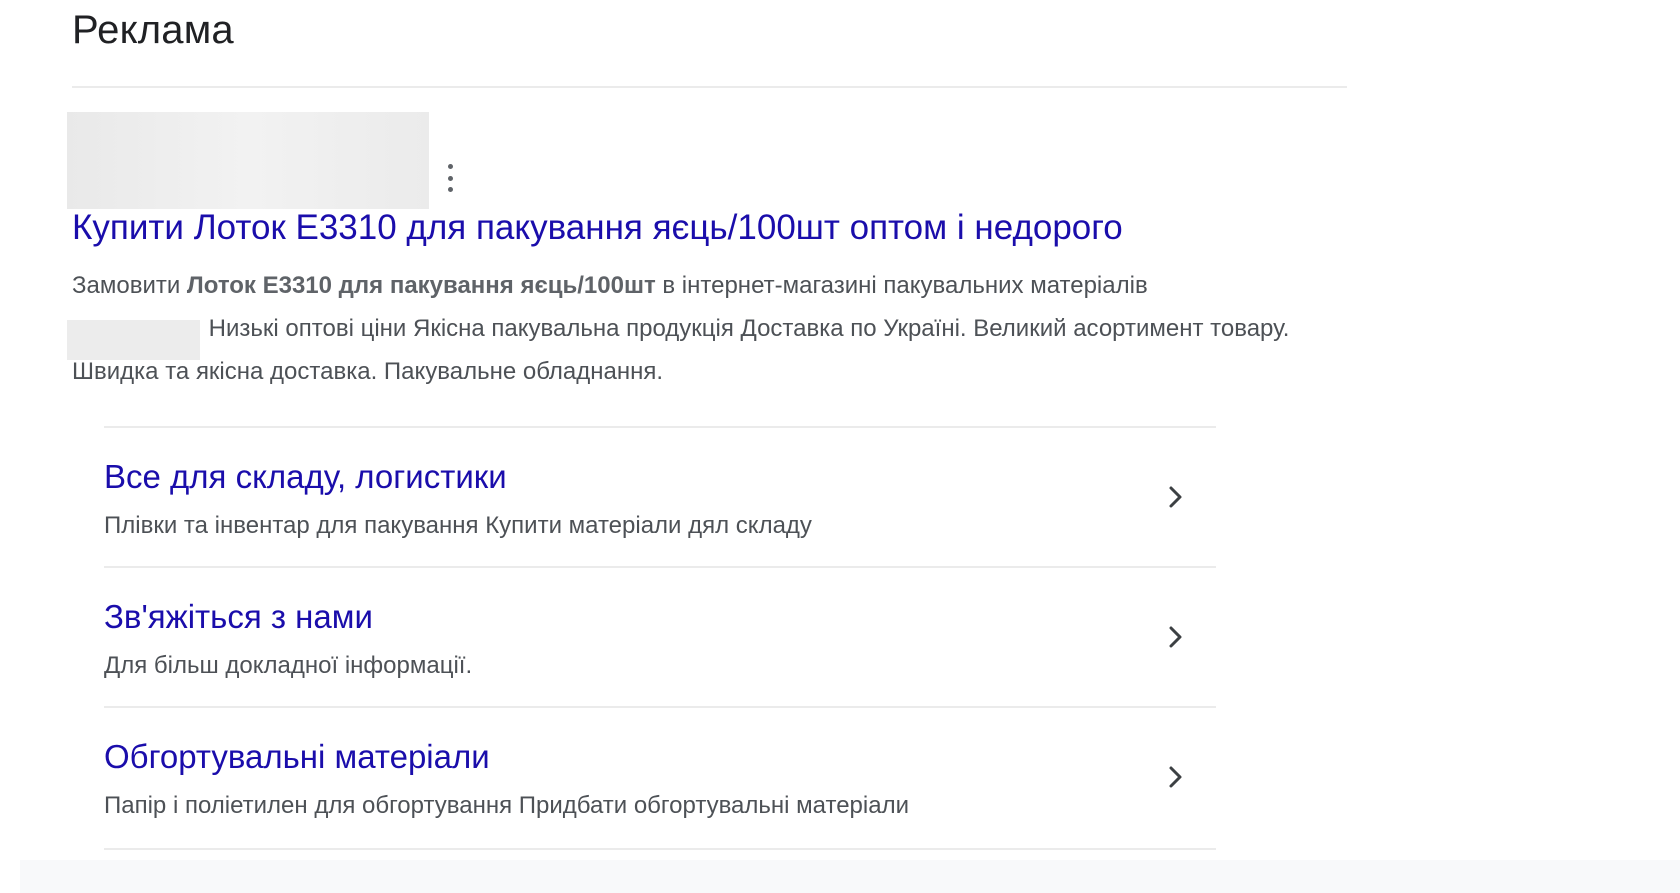 The width and height of the screenshot is (1680, 893). Describe the element at coordinates (305, 477) in the screenshot. I see `sitelink-title: Все для складу, логистики` at that location.